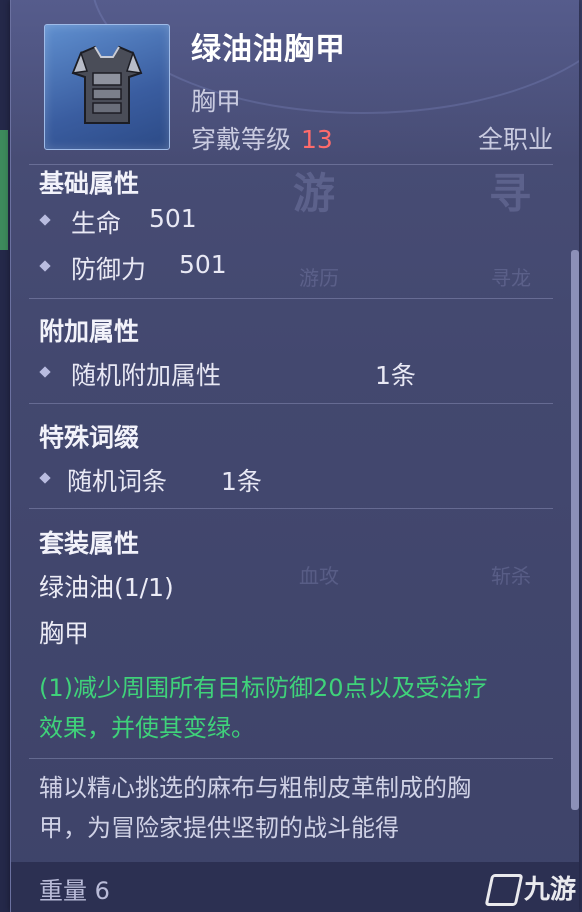 This screenshot has width=582, height=912. Describe the element at coordinates (268, 49) in the screenshot. I see `item-name: 绿油油胸甲` at that location.